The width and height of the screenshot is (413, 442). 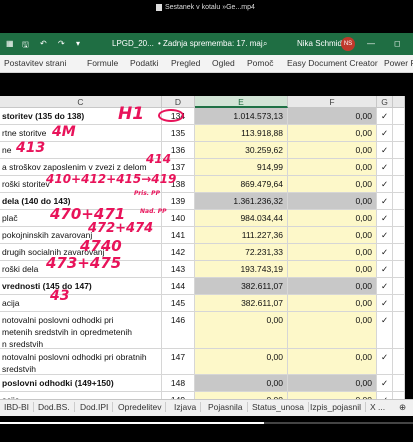 I want to click on tab-help: Pomoč, so click(x=260, y=63).